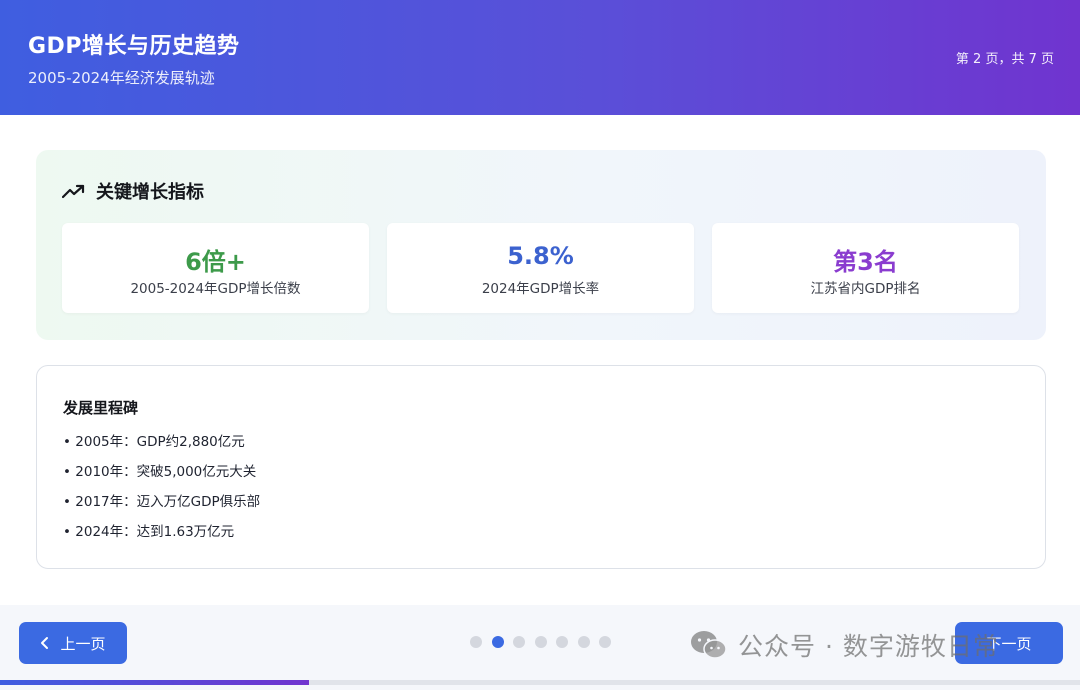 This screenshot has width=1080, height=690. I want to click on chevron-left-icon, so click(45, 643).